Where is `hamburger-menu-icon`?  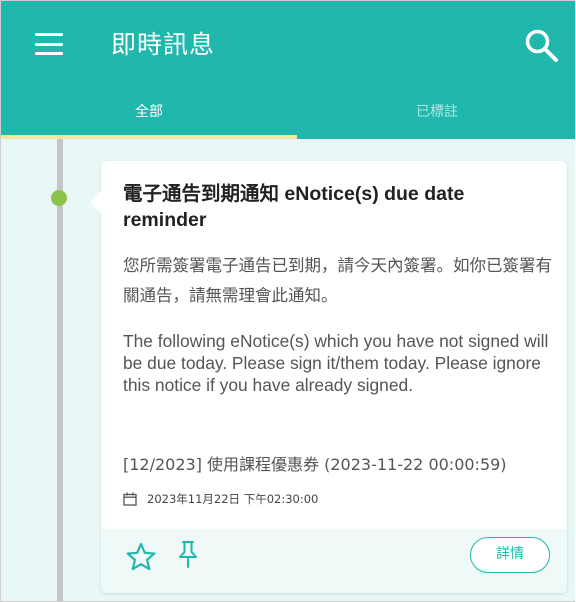 hamburger-menu-icon is located at coordinates (49, 44).